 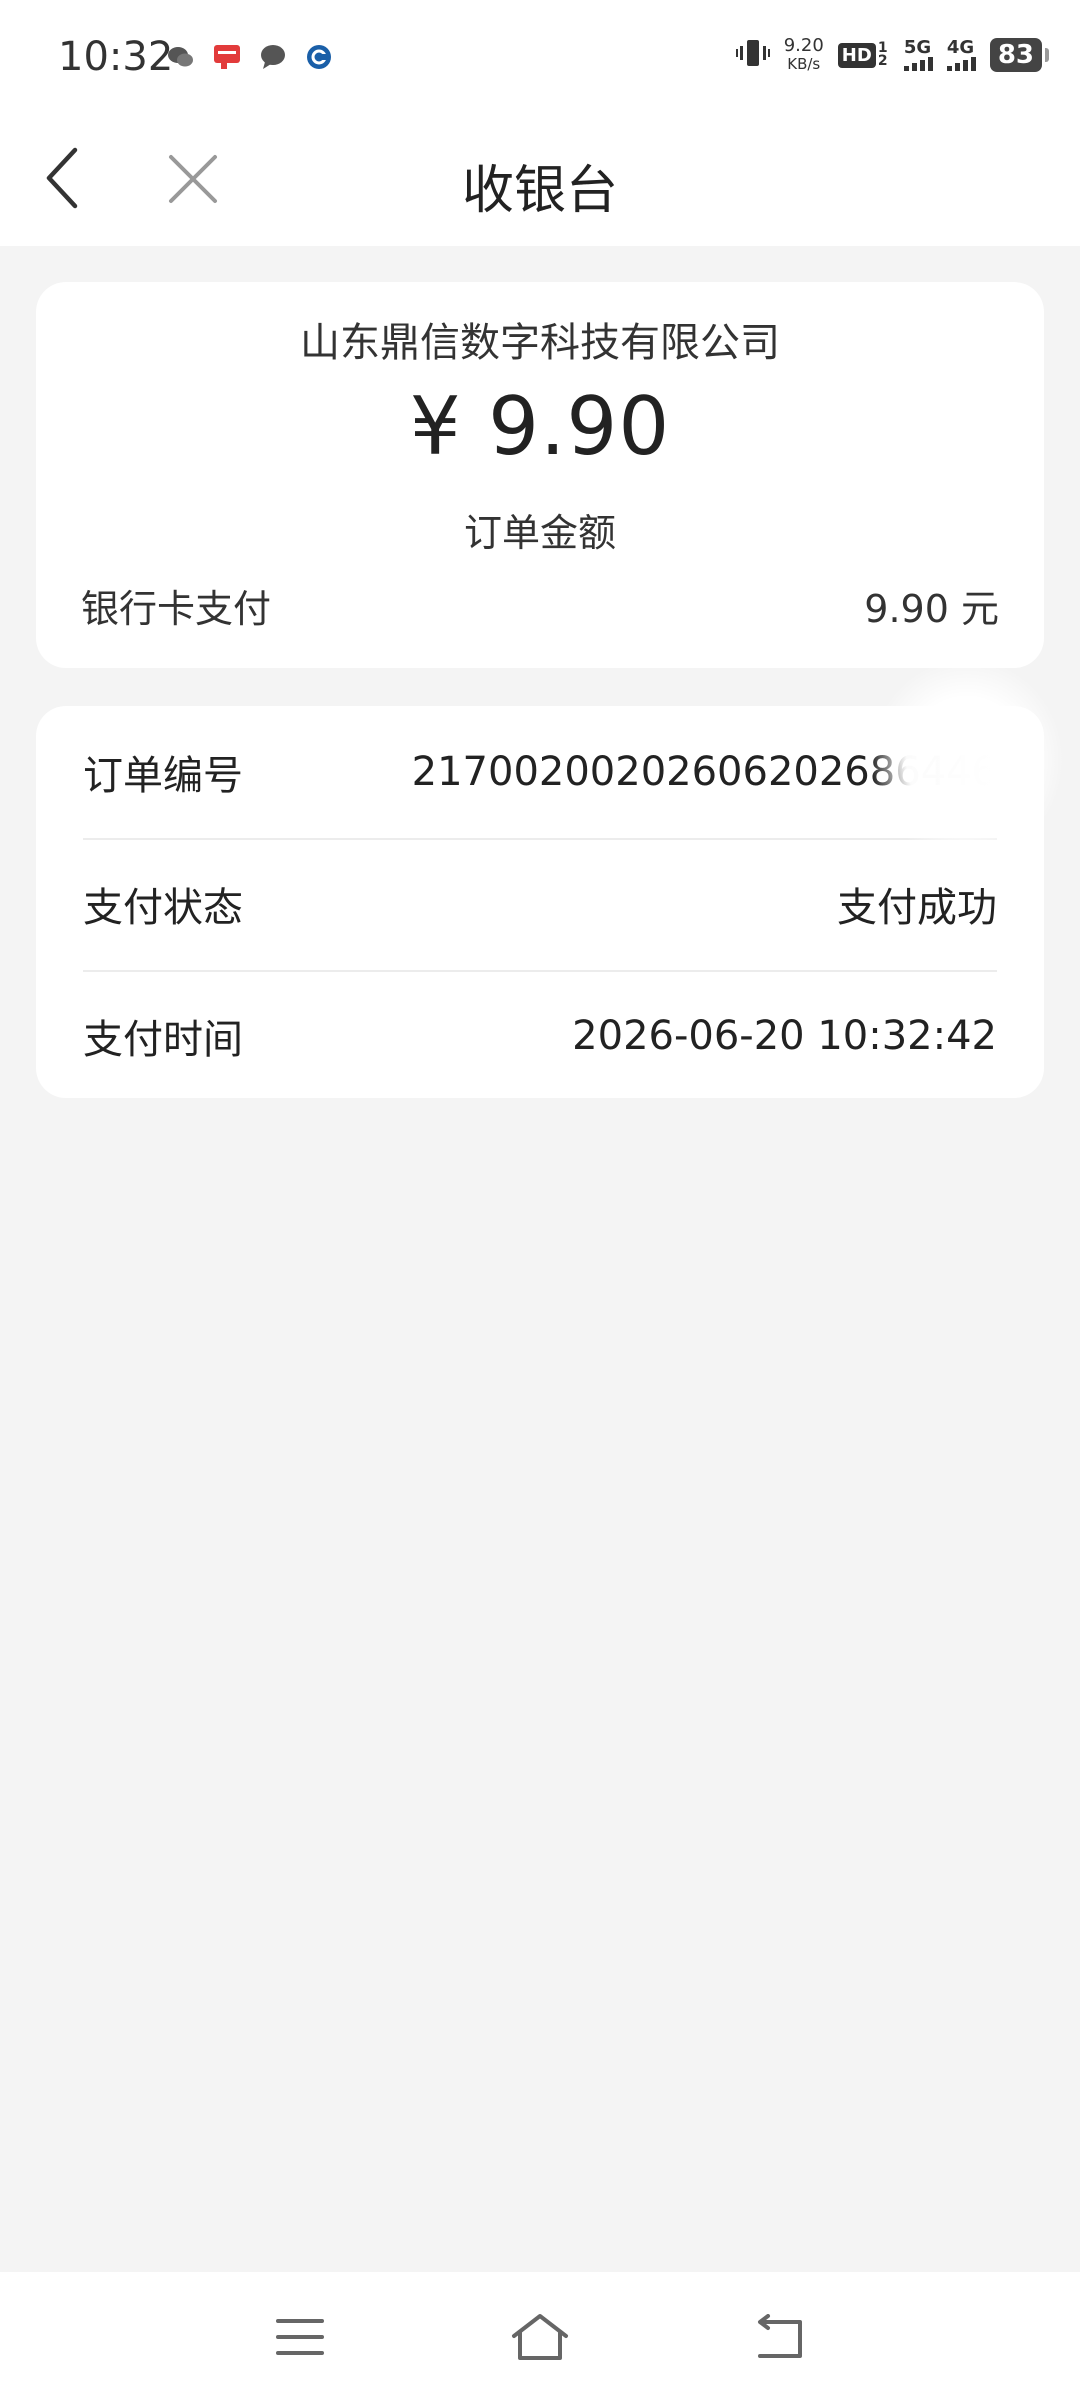 What do you see at coordinates (540, 605) in the screenshot?
I see `payment-method-row: 银行卡支付 9.90 元` at bounding box center [540, 605].